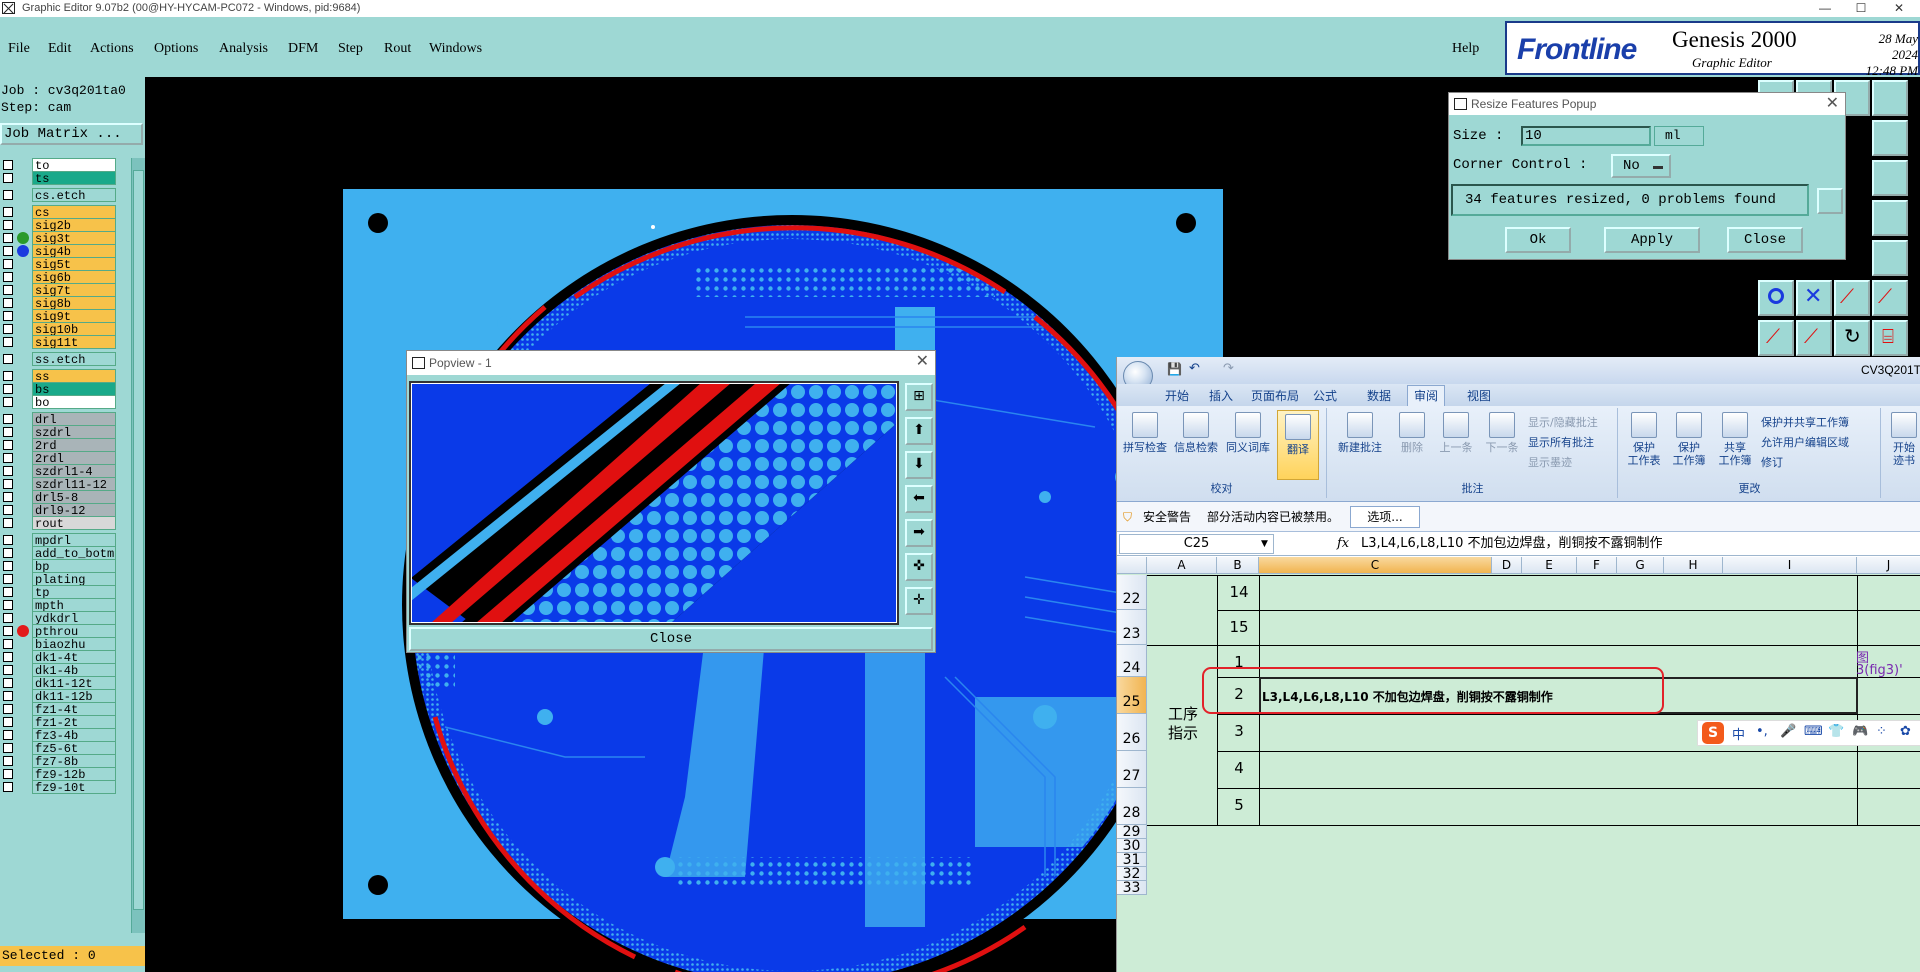 The height and width of the screenshot is (972, 1920). Describe the element at coordinates (1586, 136) in the screenshot. I see `size-input: 10` at that location.